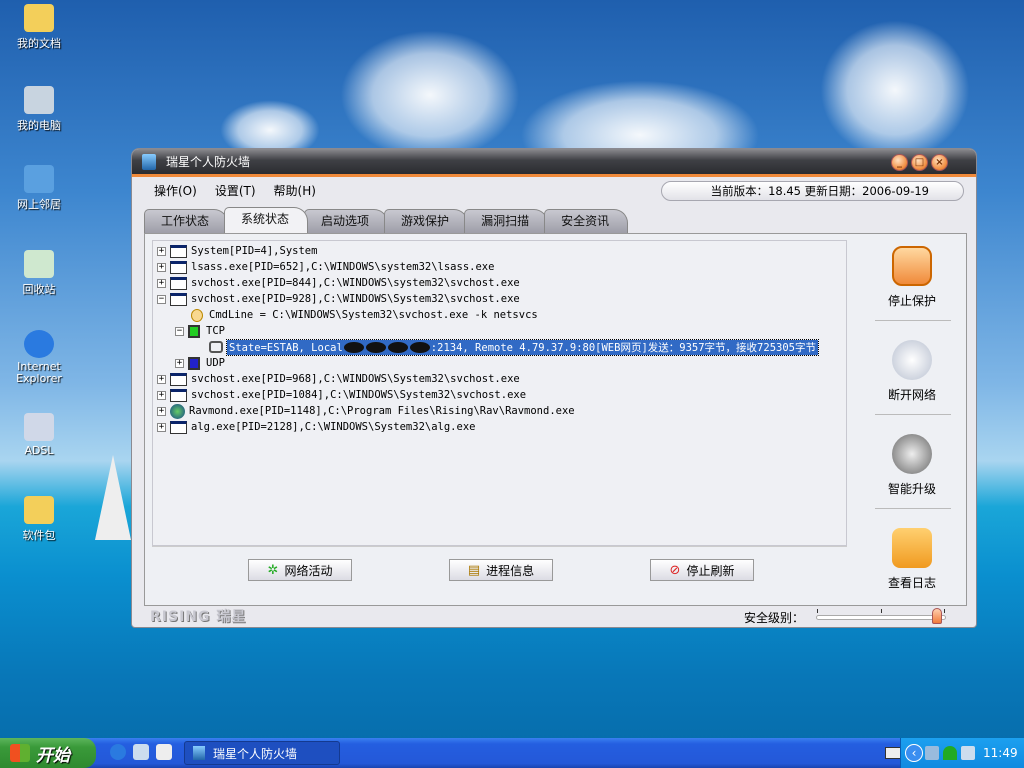 Image resolution: width=1024 pixels, height=768 pixels. I want to click on desktop-icon-software: 软件包, so click(39, 519).